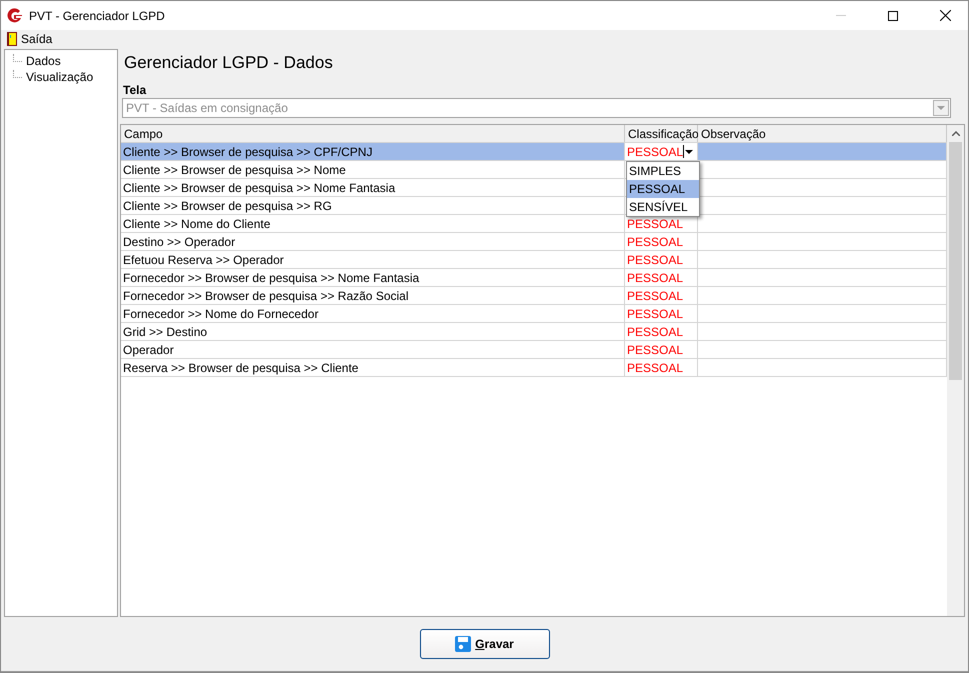 This screenshot has width=969, height=673. What do you see at coordinates (663, 171) in the screenshot?
I see `dropdown-option: SIMPLES` at bounding box center [663, 171].